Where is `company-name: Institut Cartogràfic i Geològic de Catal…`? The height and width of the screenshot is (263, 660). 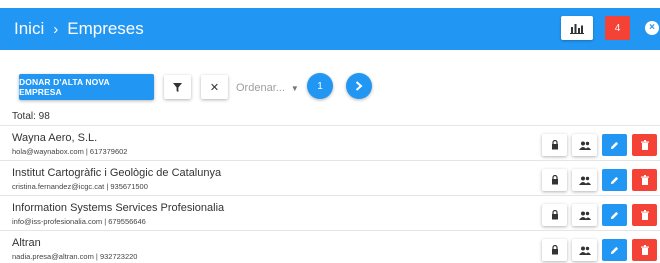 company-name: Institut Cartogràfic i Geològic de Catal… is located at coordinates (116, 173).